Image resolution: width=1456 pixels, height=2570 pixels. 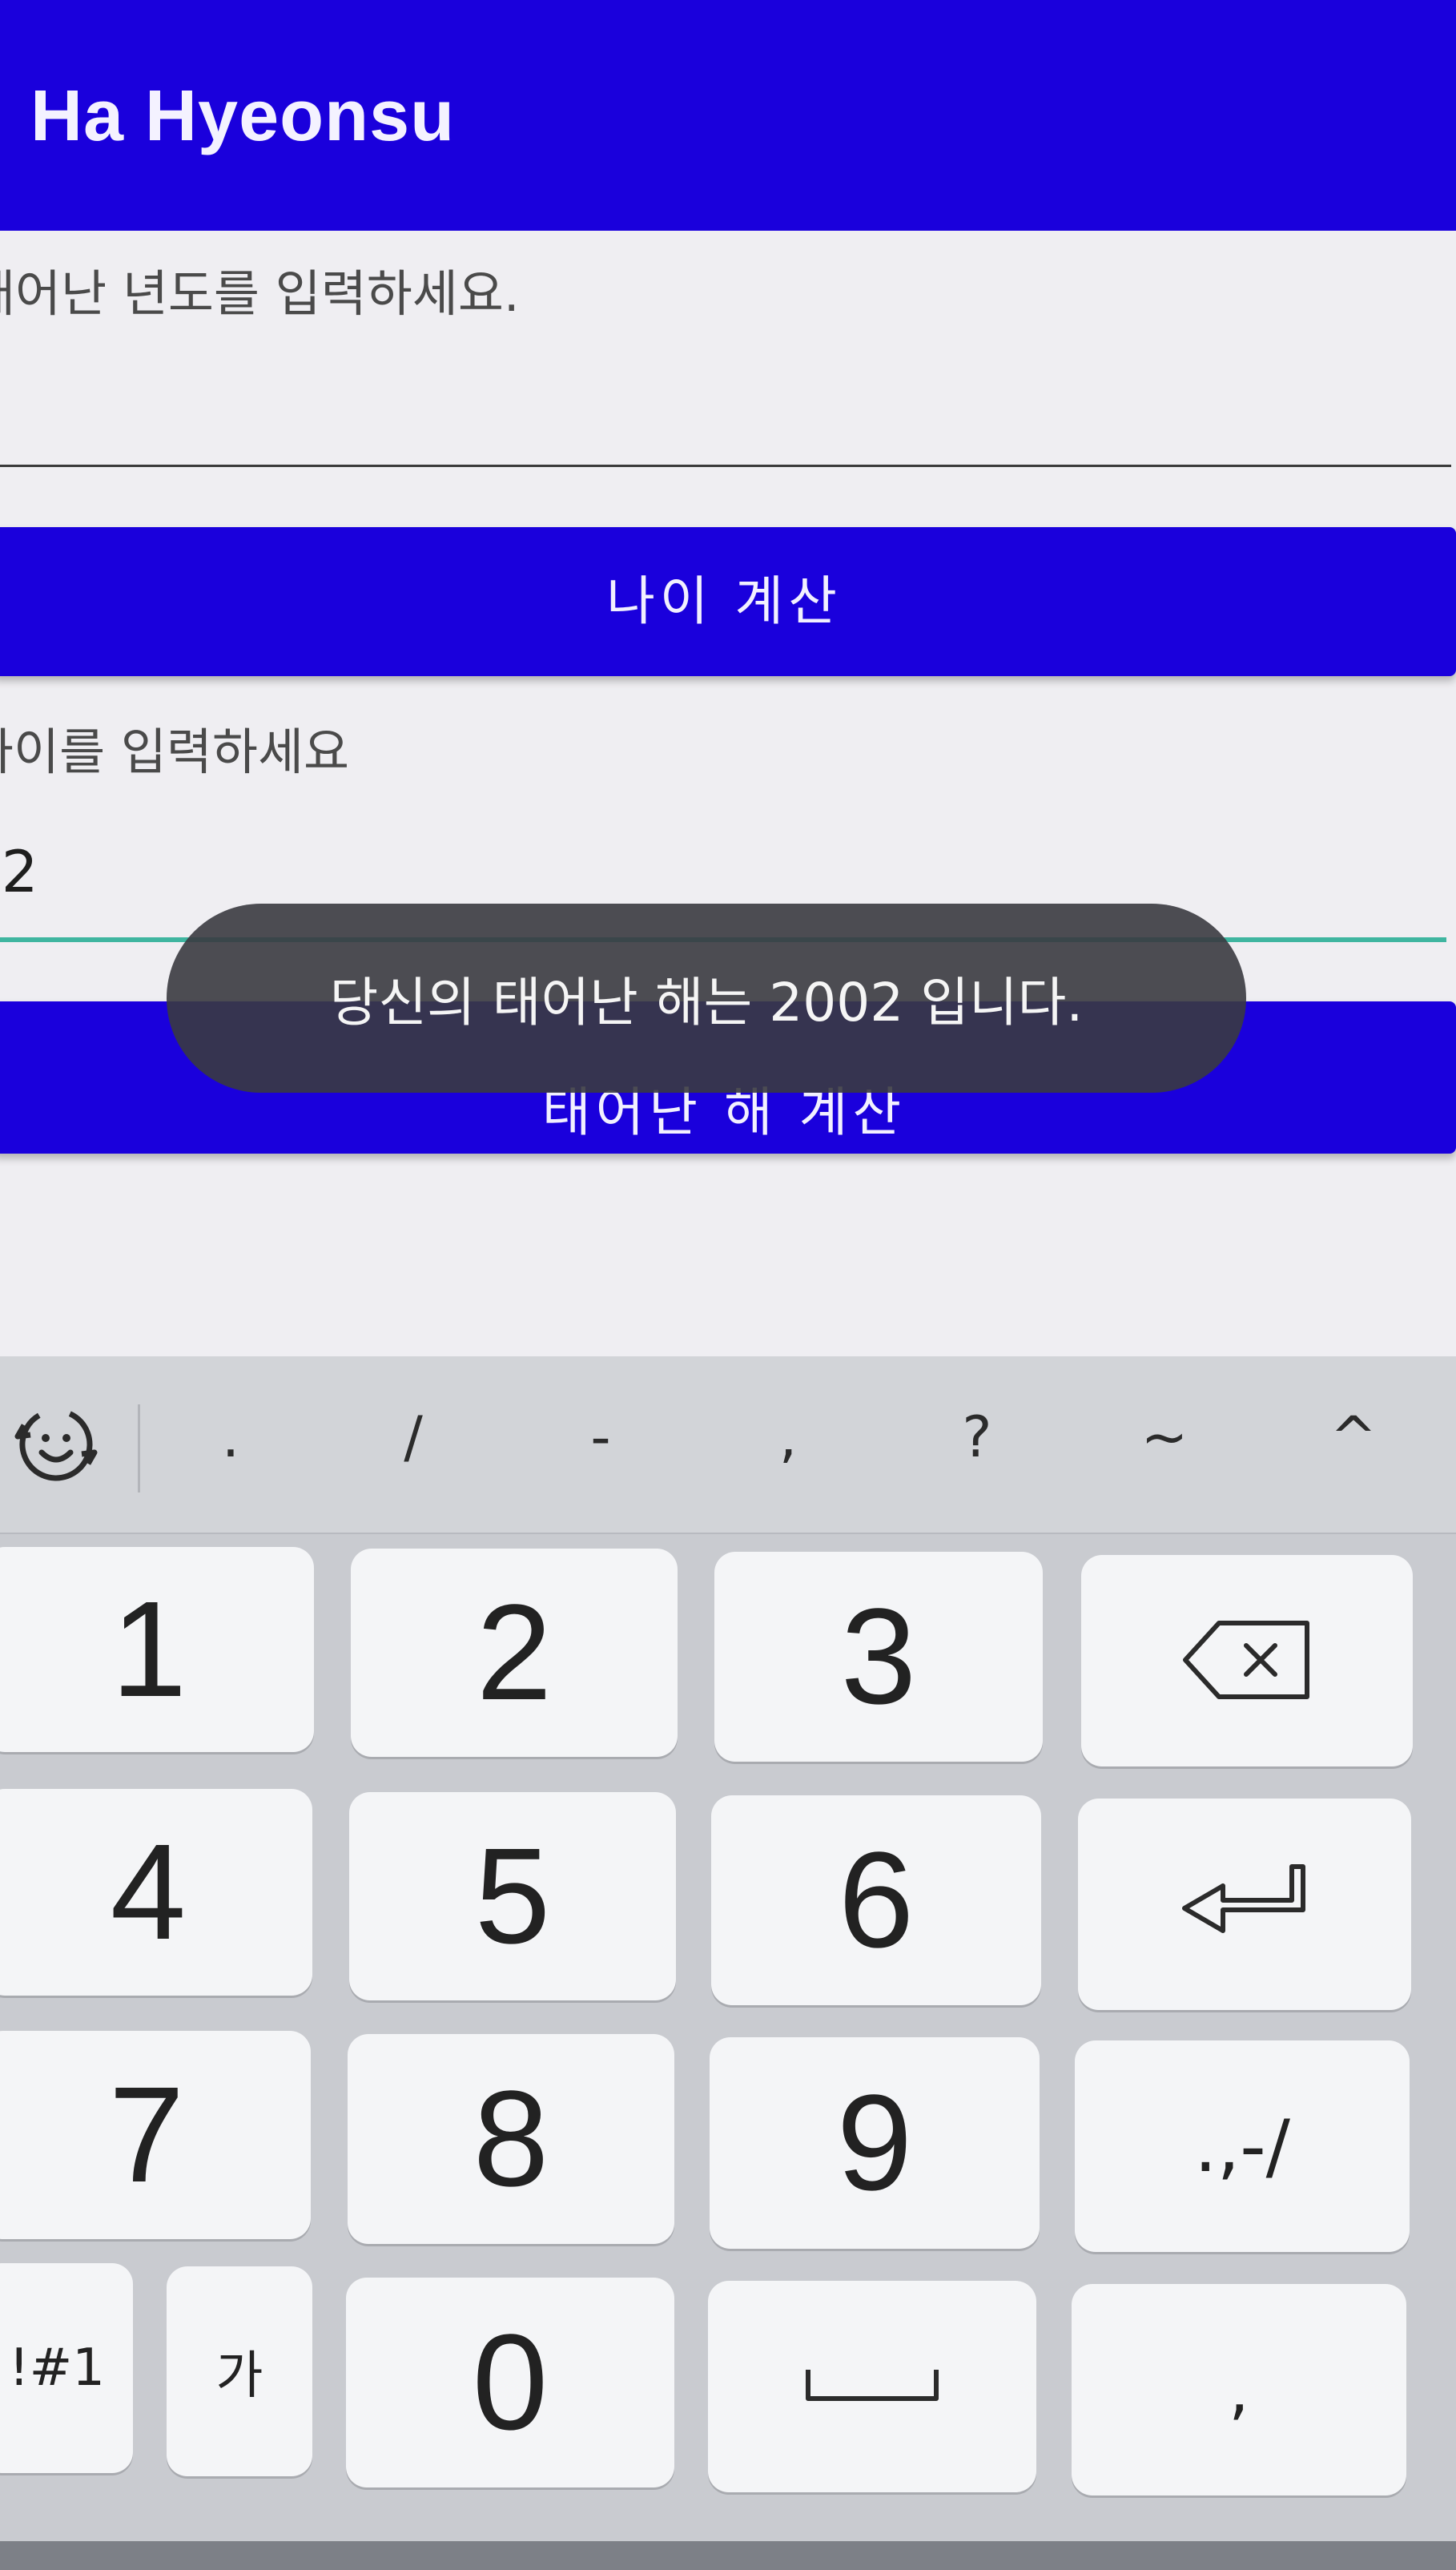 I want to click on app-title: Ha Hyeonsu, so click(x=243, y=116).